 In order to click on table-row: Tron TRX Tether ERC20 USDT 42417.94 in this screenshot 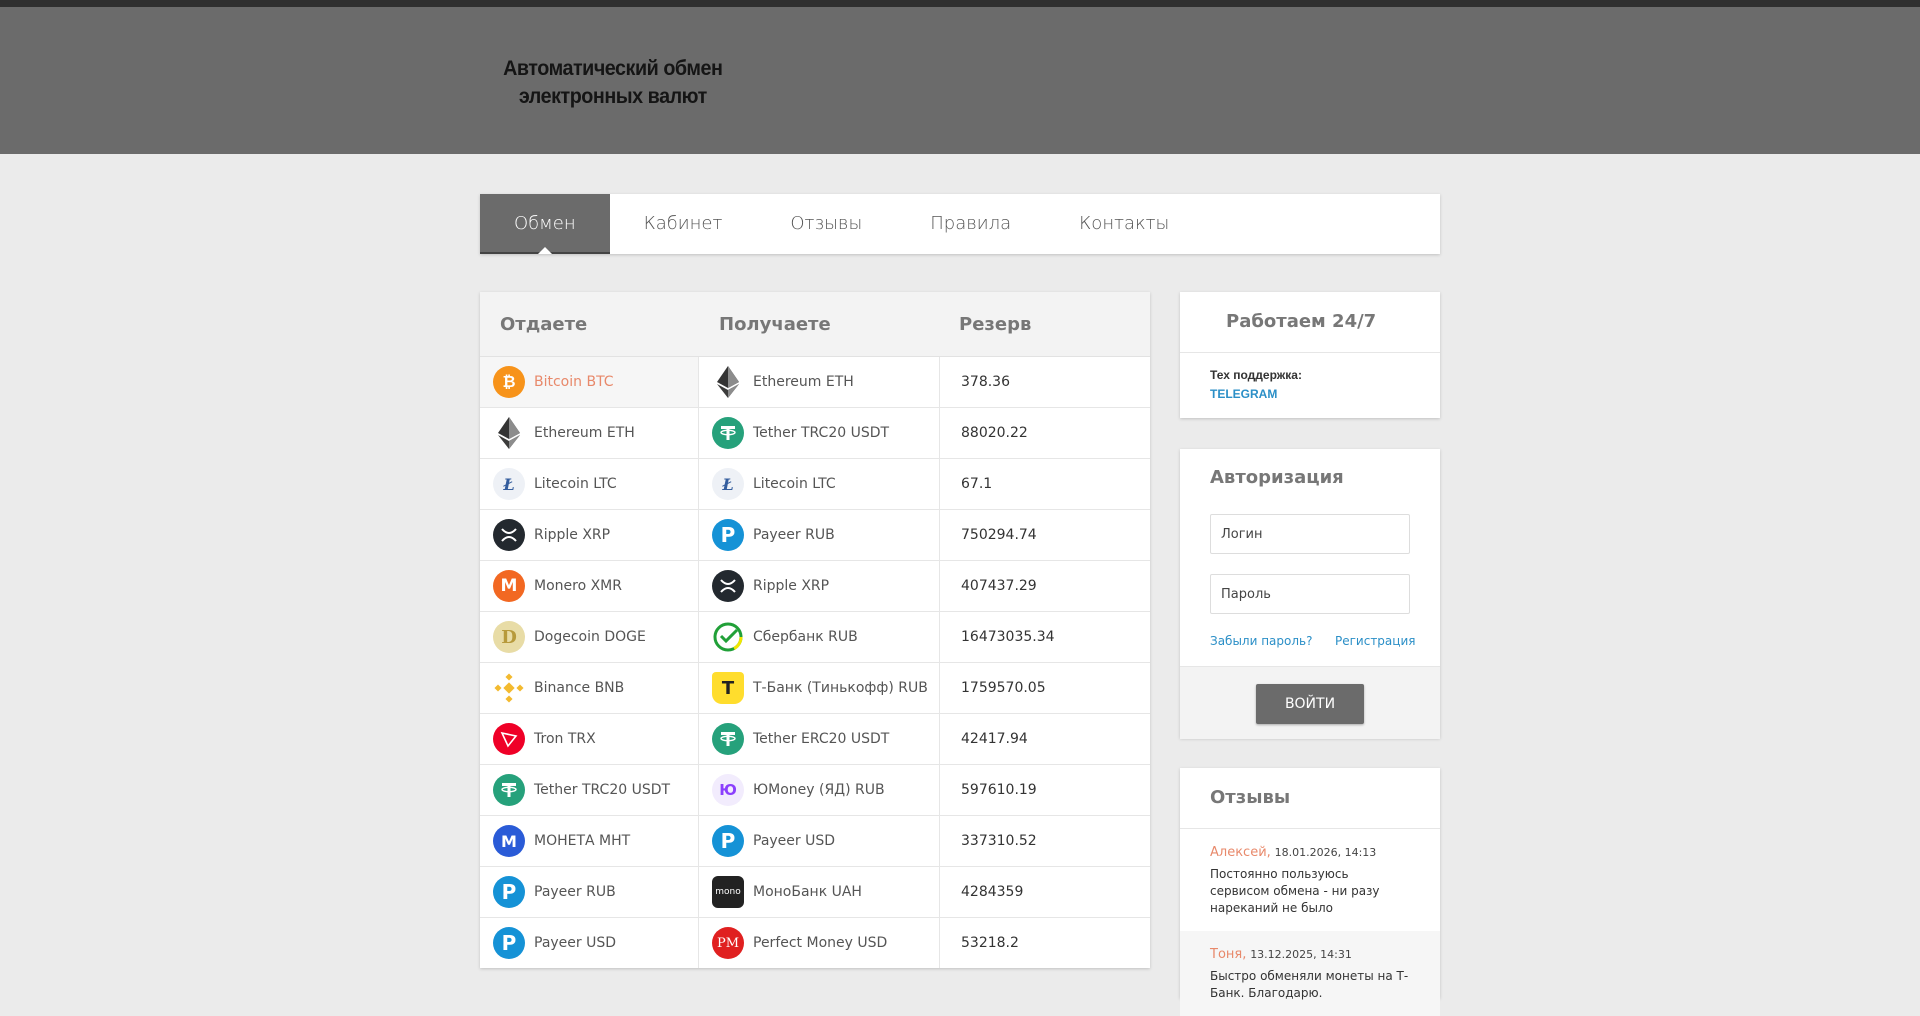, I will do `click(815, 739)`.